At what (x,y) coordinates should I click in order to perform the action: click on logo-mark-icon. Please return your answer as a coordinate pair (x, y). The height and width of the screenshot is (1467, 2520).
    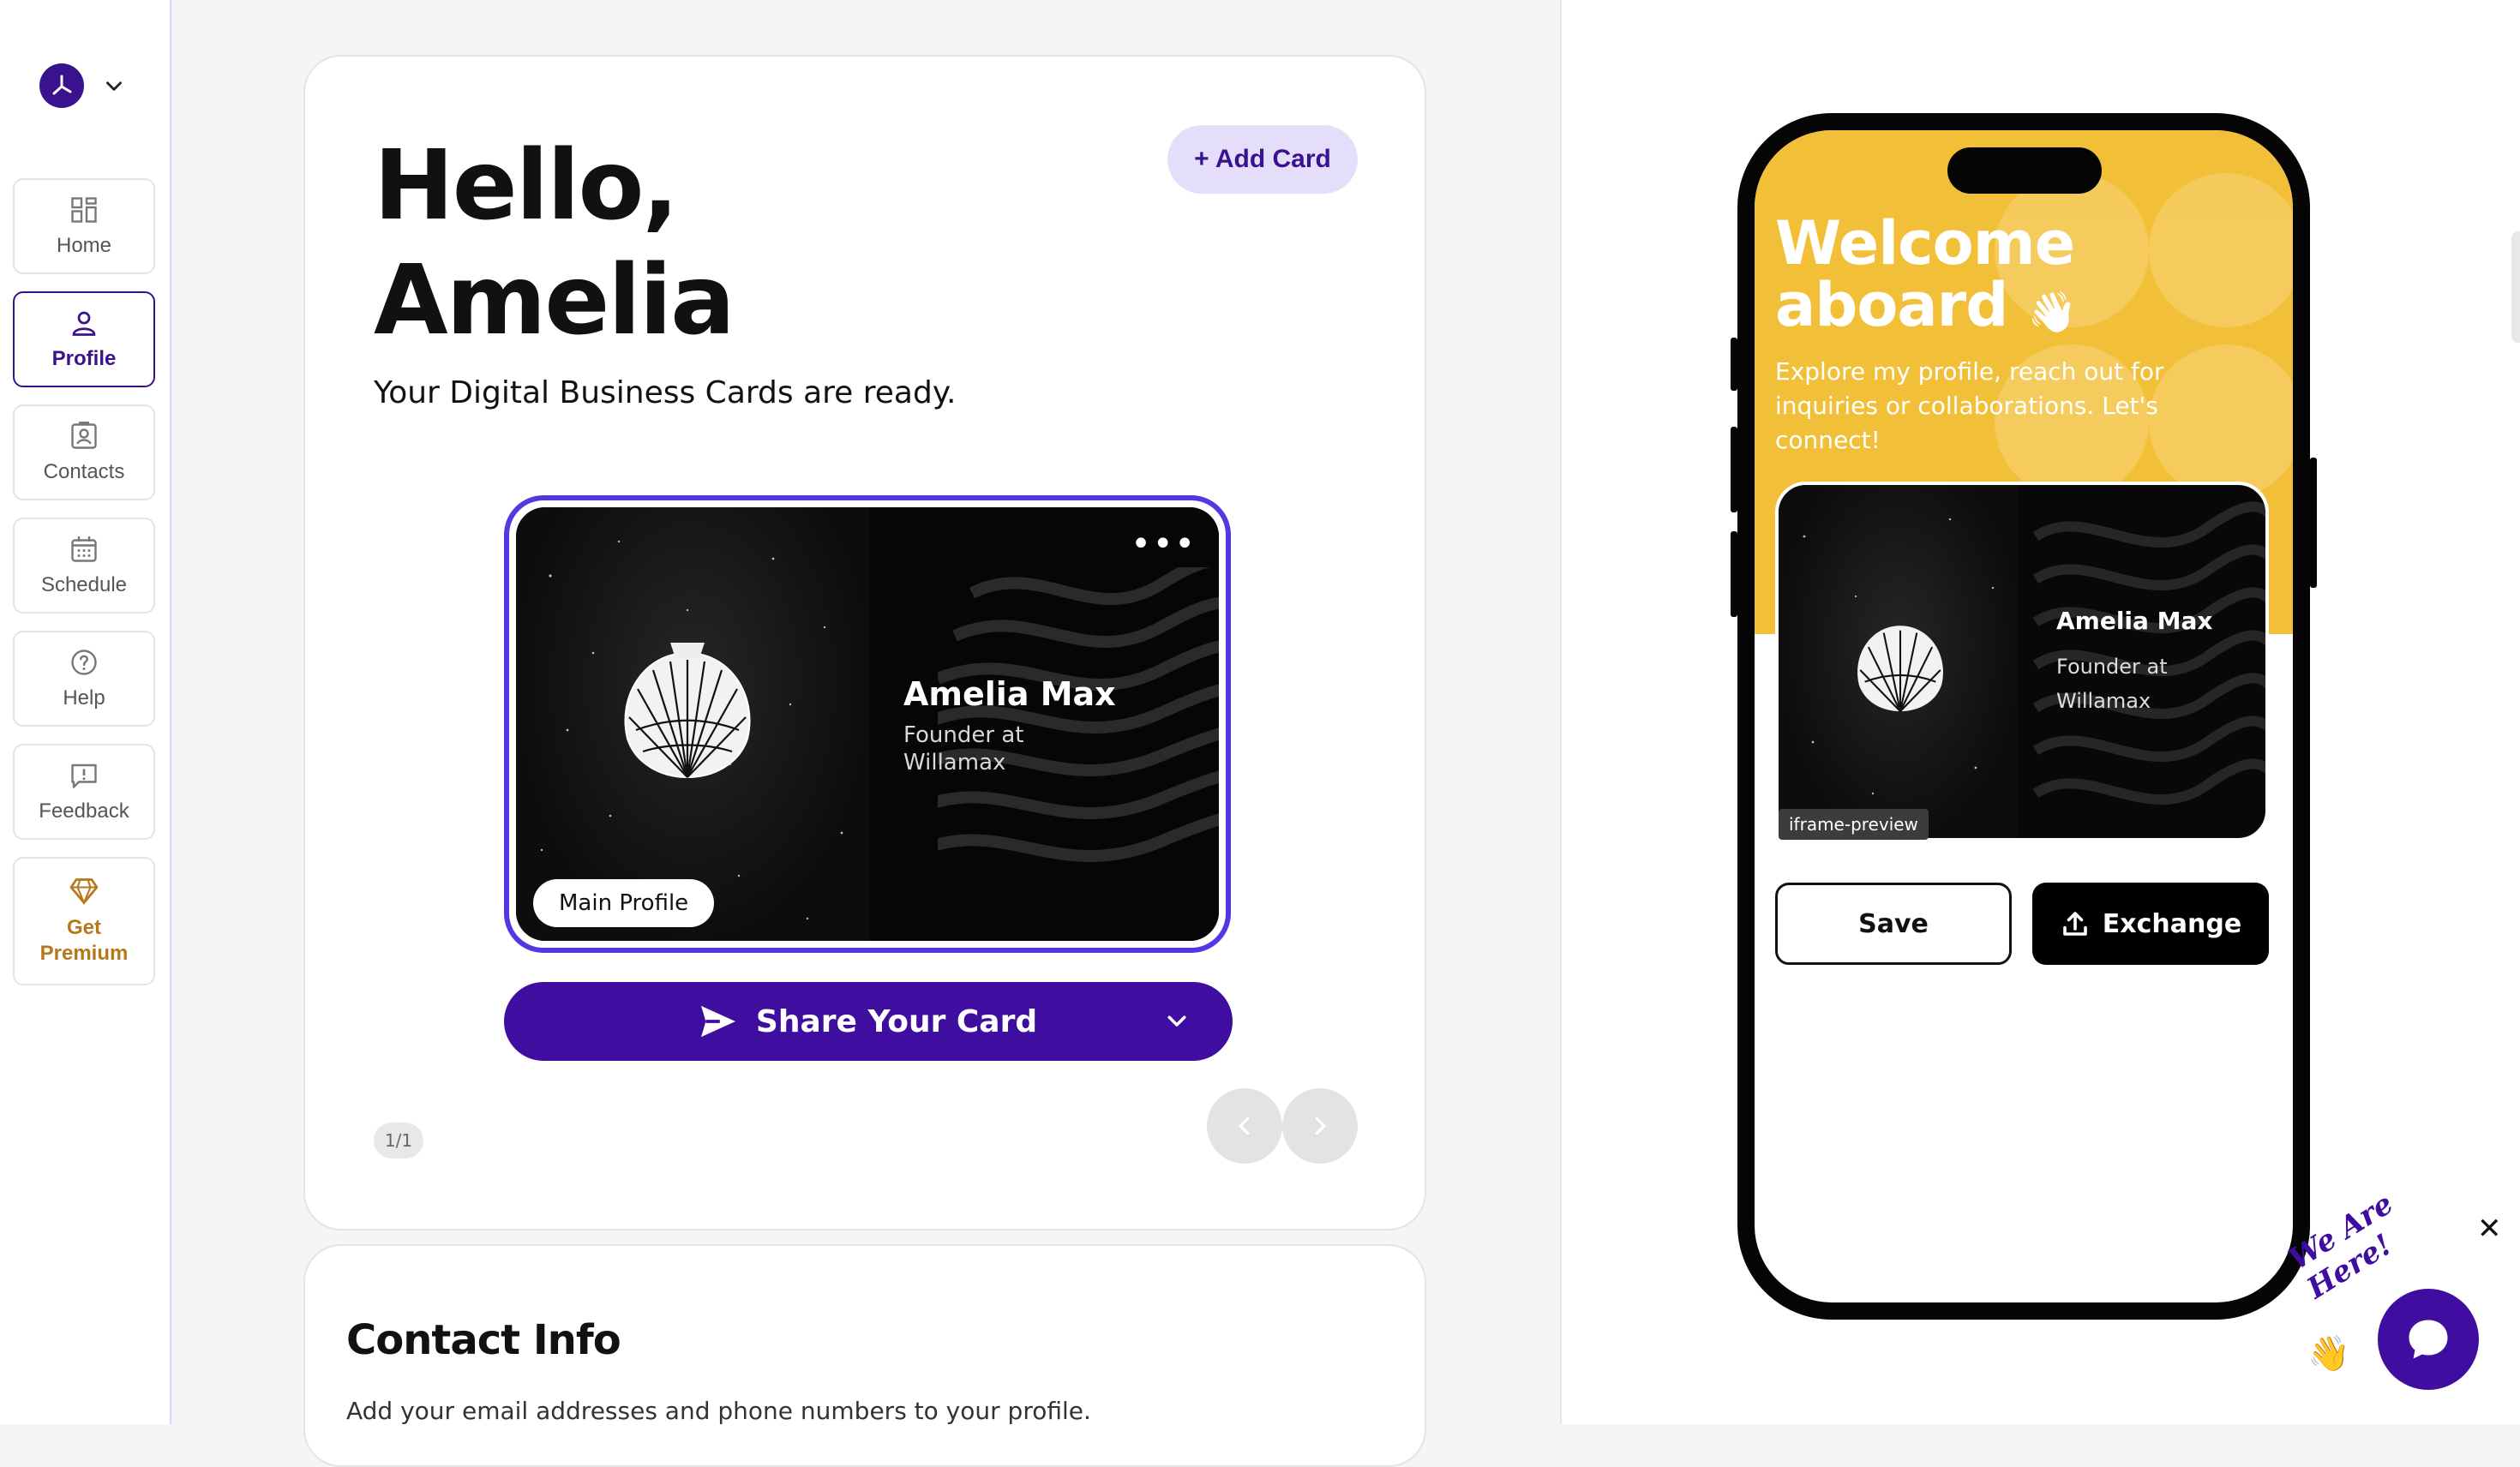
    Looking at the image, I should click on (62, 85).